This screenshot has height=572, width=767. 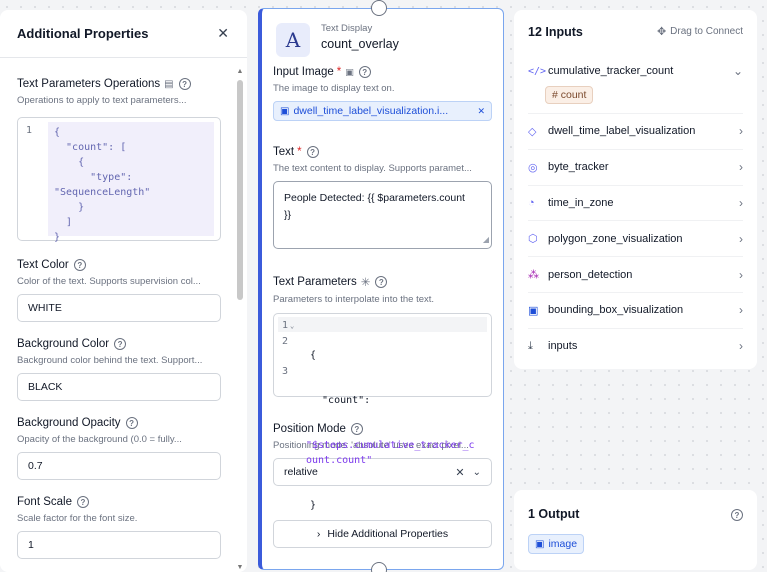 What do you see at coordinates (635, 202) in the screenshot?
I see `input-item-time-in-zone: ◔ time_in_zone ›` at bounding box center [635, 202].